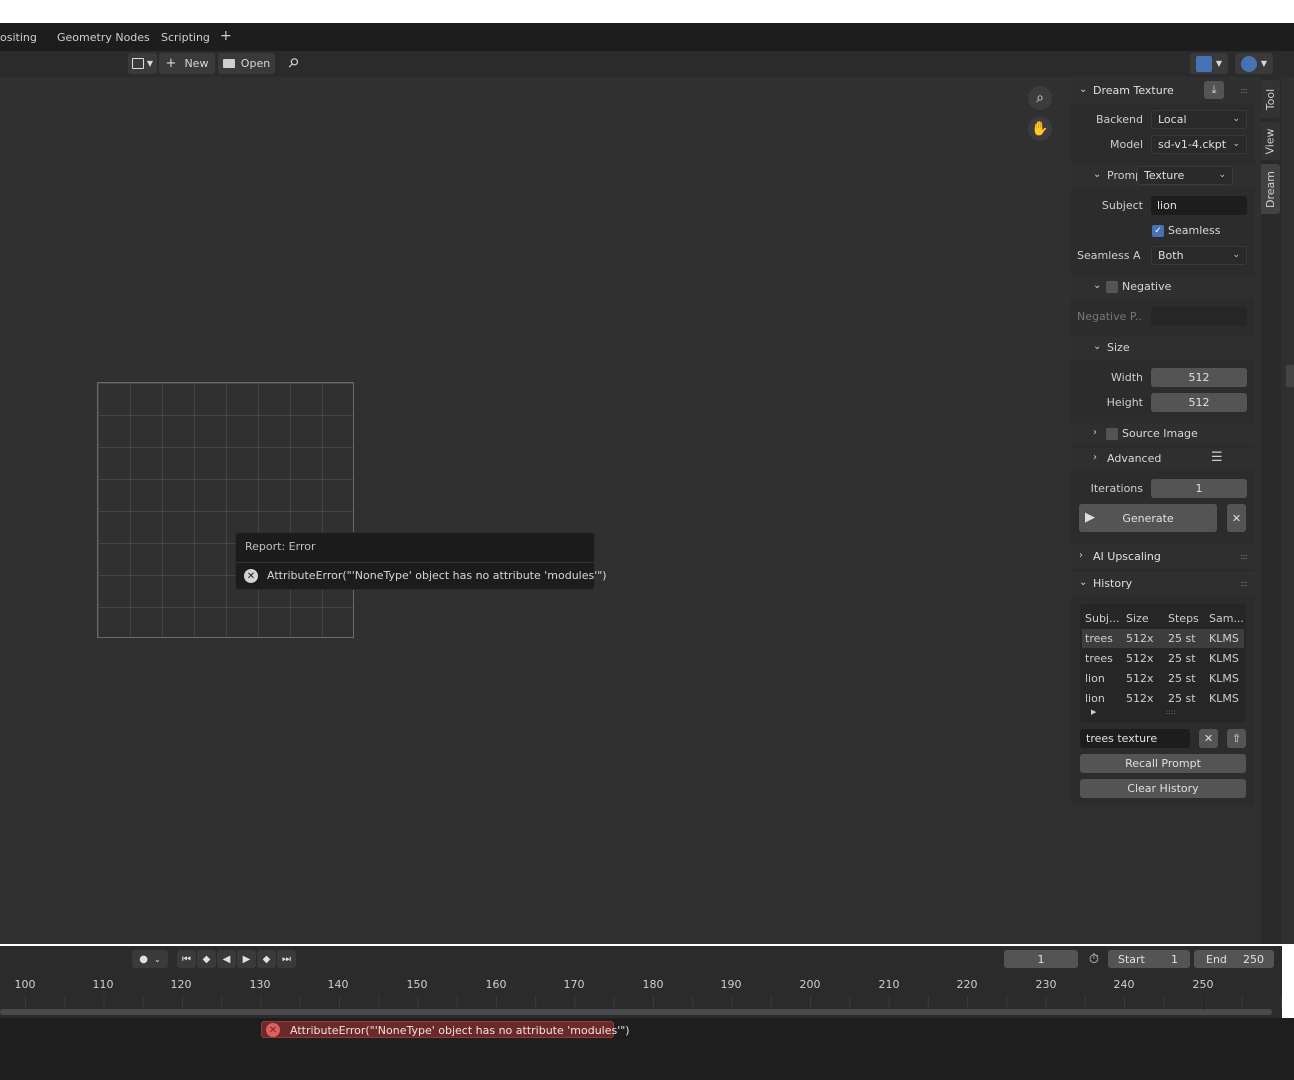 This screenshot has width=1294, height=1080. I want to click on size-subpanel-header: ⌄ Size, so click(1163, 348).